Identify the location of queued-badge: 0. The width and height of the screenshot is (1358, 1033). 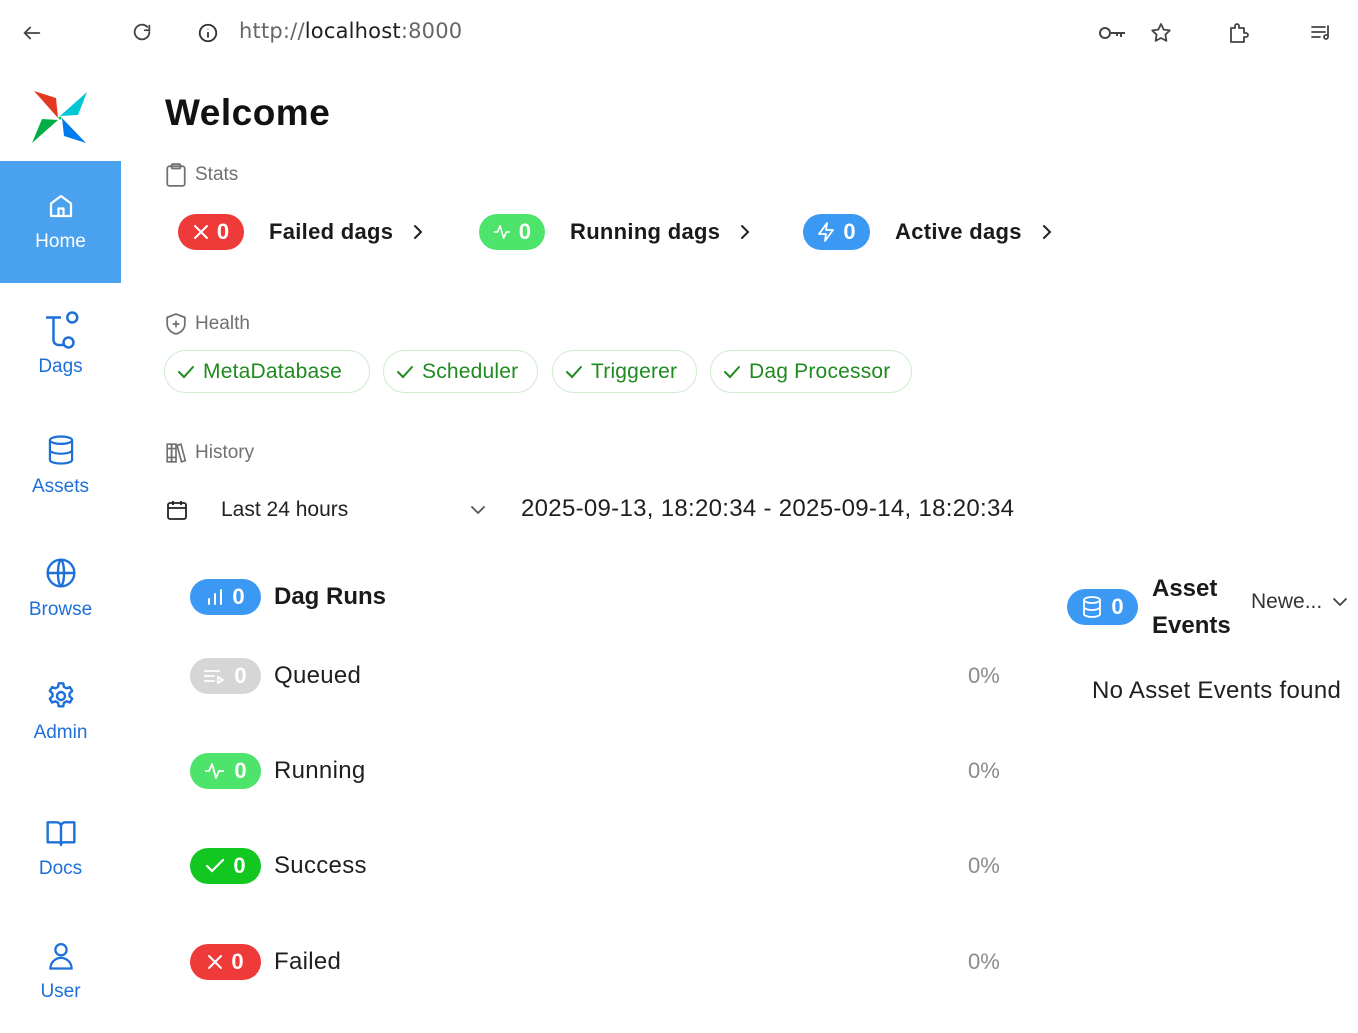
(225, 676).